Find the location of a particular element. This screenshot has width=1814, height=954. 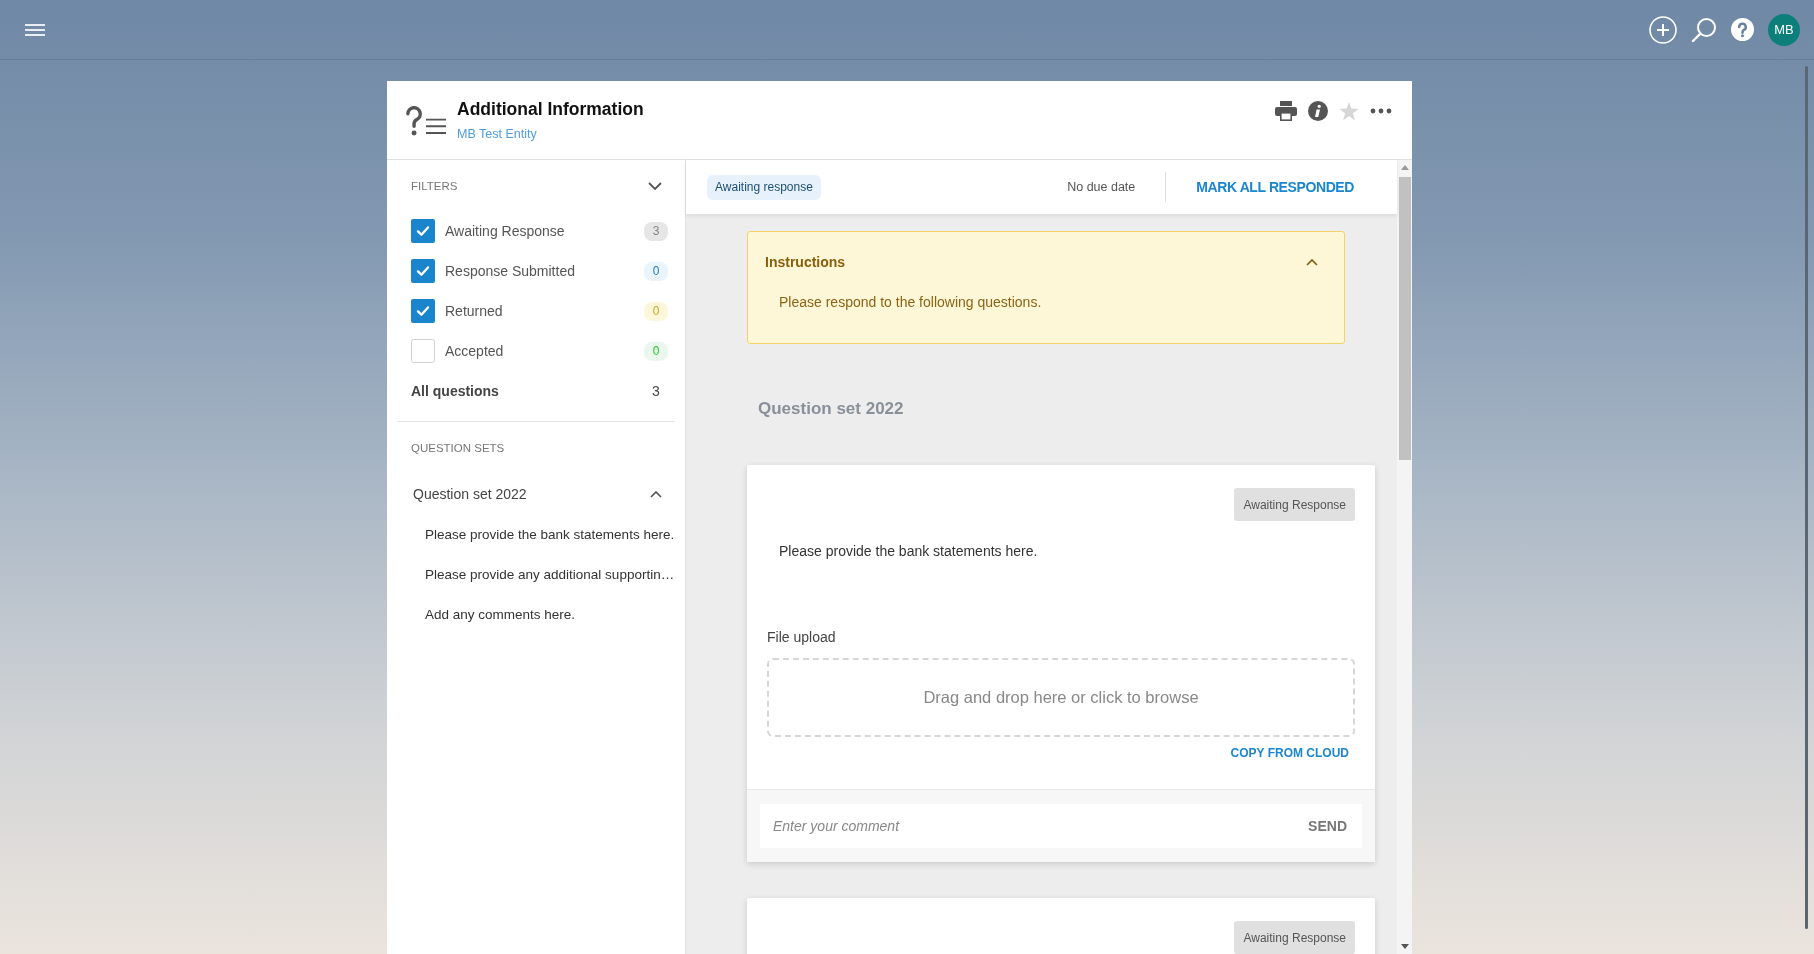

more-icon is located at coordinates (1381, 111).